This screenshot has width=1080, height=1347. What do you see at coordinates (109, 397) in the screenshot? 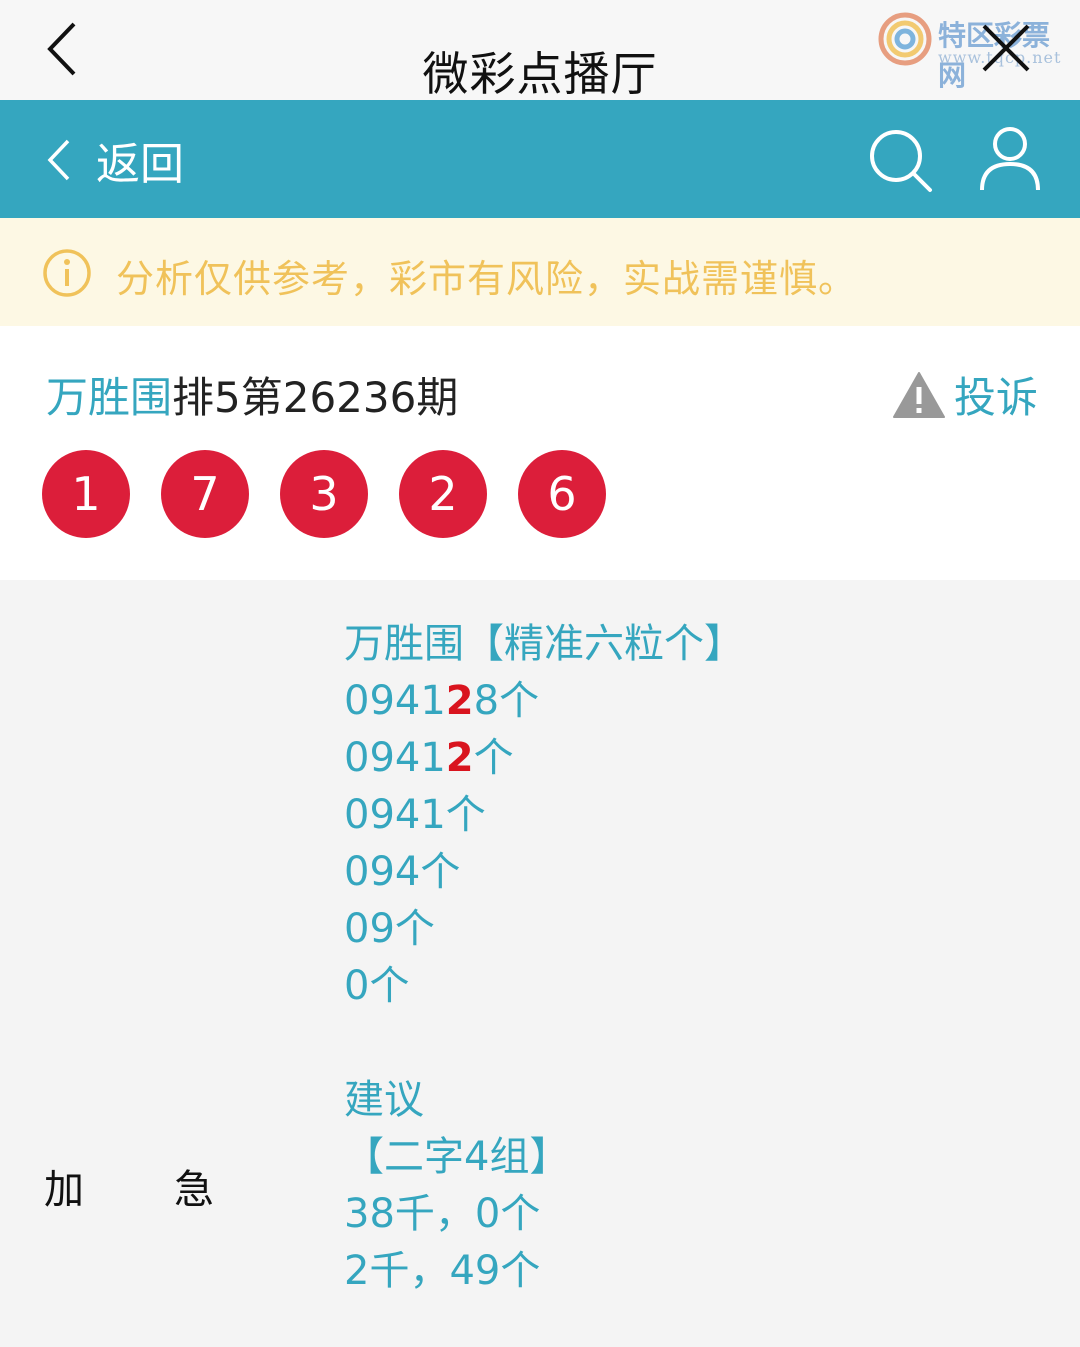
I see `author-link: 万胜围` at bounding box center [109, 397].